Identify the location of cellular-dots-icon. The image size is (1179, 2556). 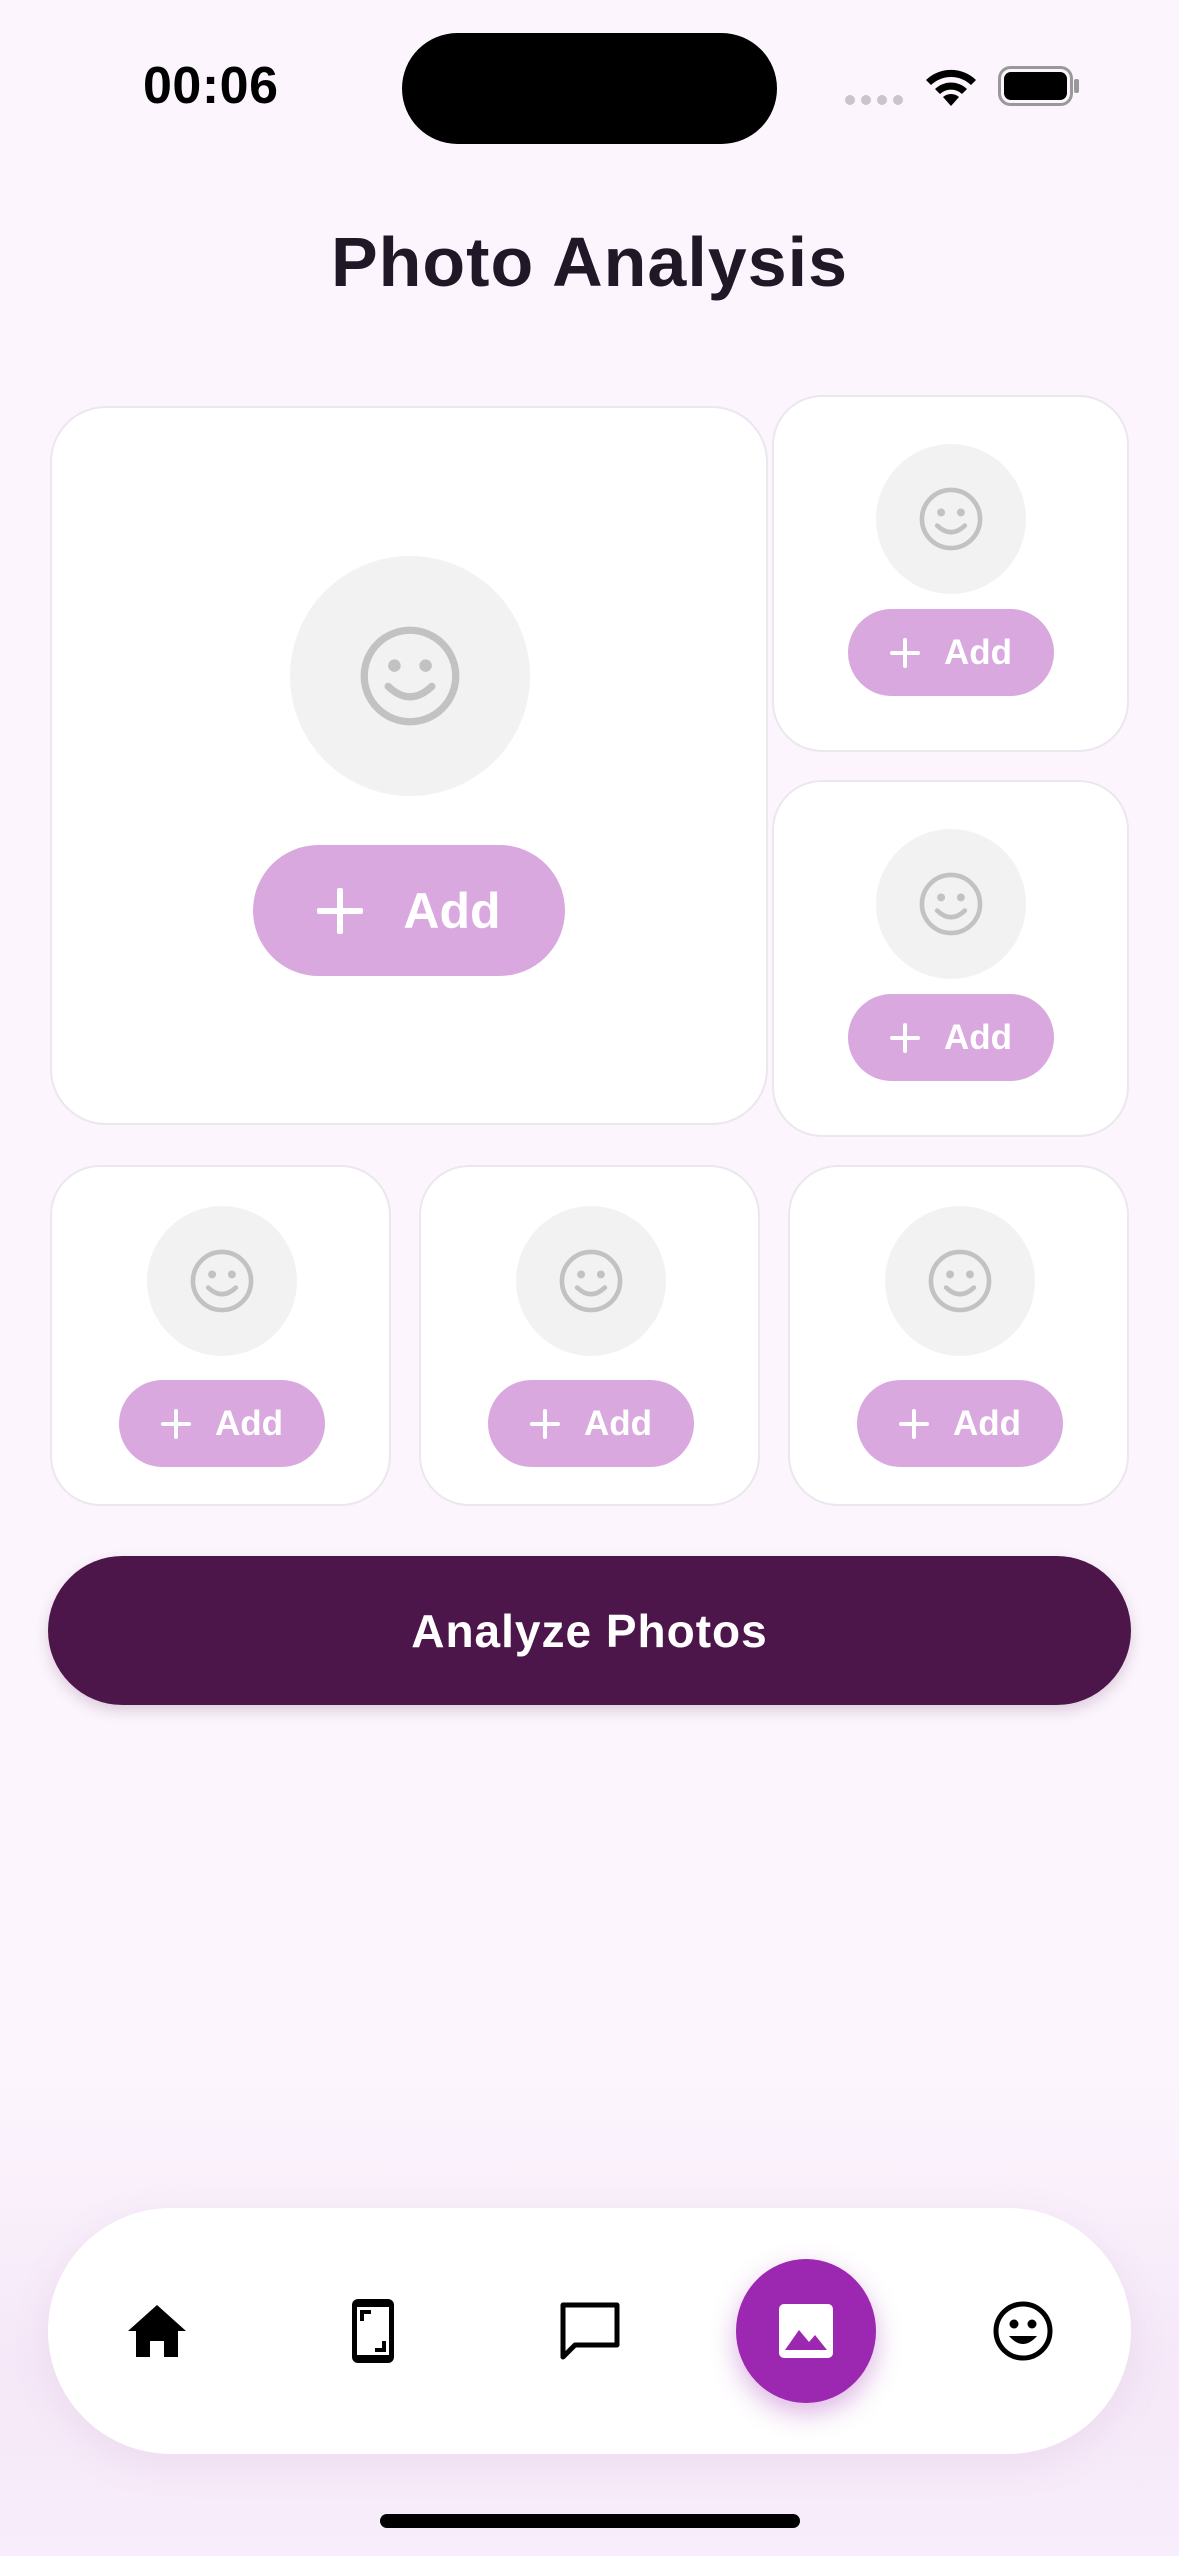
(875, 100).